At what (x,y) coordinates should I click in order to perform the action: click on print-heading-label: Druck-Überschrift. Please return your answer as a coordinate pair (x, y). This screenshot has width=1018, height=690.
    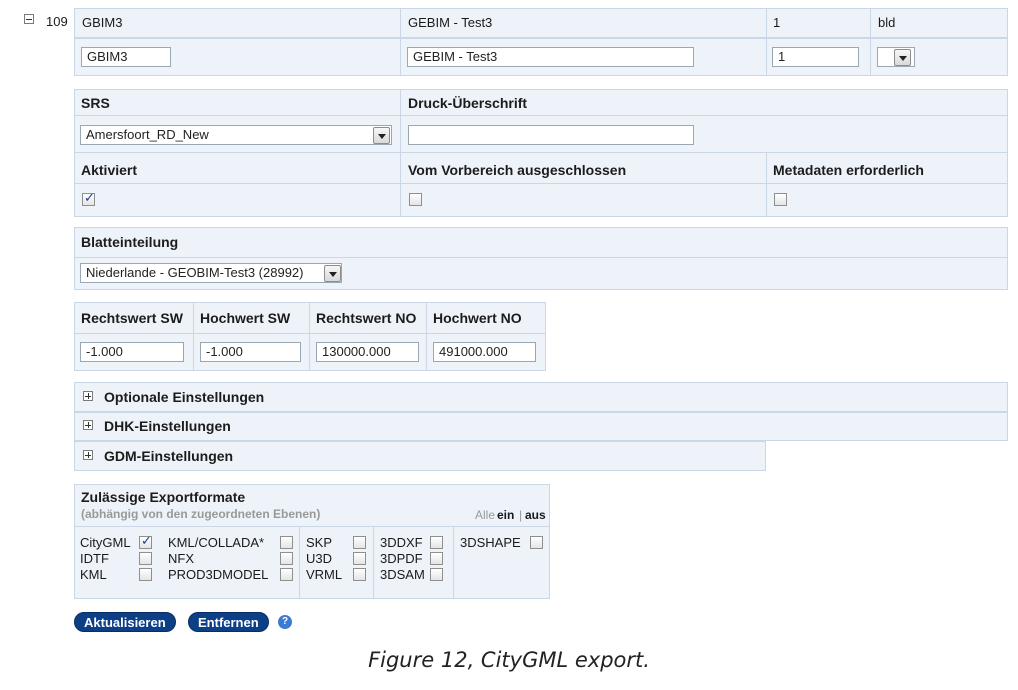
    Looking at the image, I should click on (468, 103).